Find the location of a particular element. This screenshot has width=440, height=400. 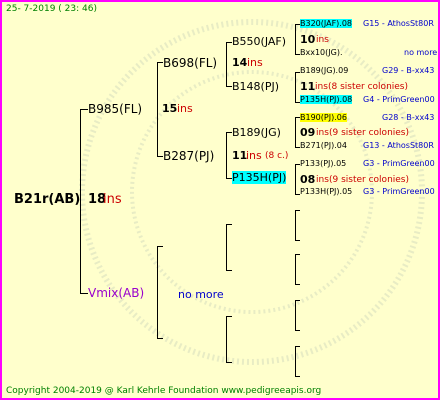

gen1-top-id: B985(FL) is located at coordinates (115, 109).